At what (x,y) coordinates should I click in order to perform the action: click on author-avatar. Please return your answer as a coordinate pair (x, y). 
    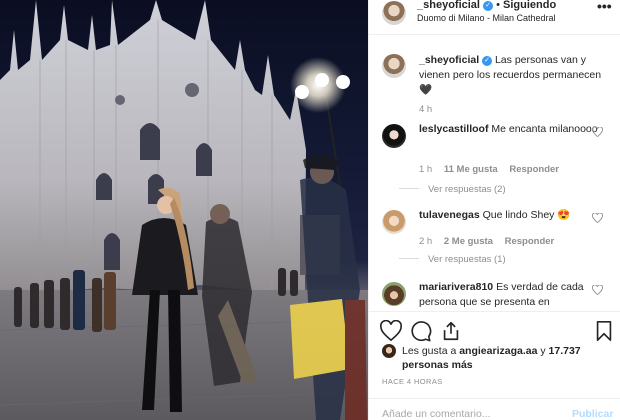
    Looking at the image, I should click on (394, 13).